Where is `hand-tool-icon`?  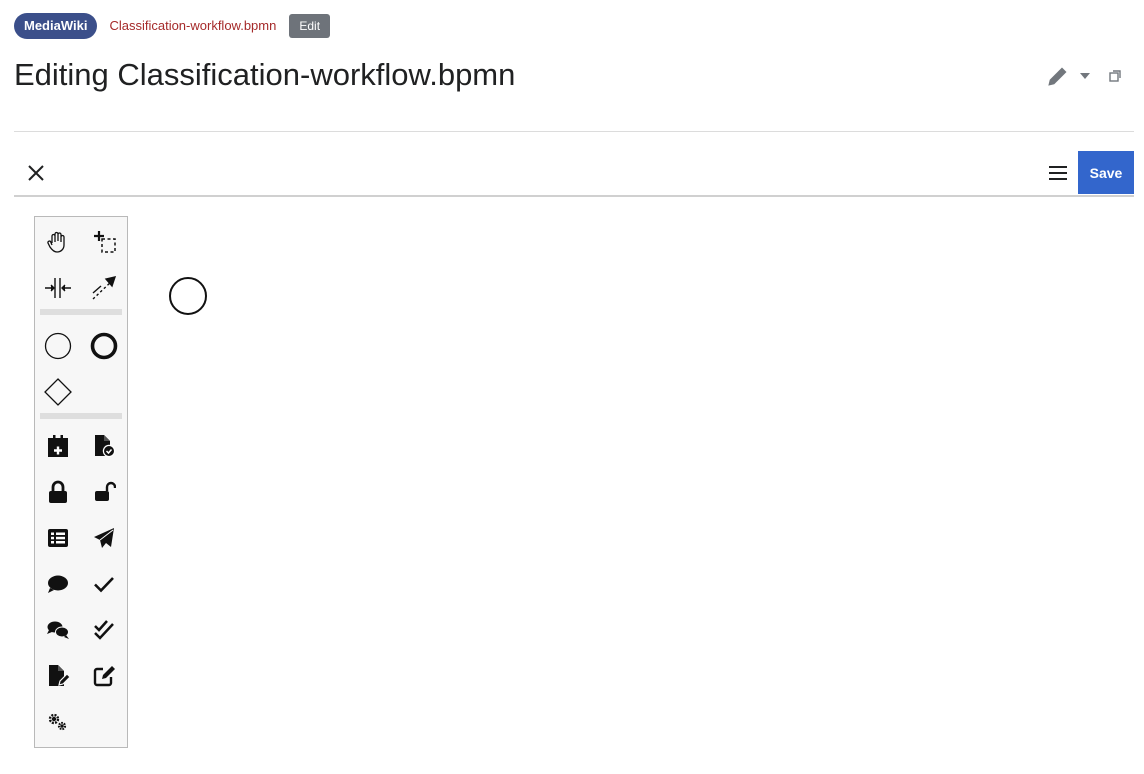 hand-tool-icon is located at coordinates (58, 242).